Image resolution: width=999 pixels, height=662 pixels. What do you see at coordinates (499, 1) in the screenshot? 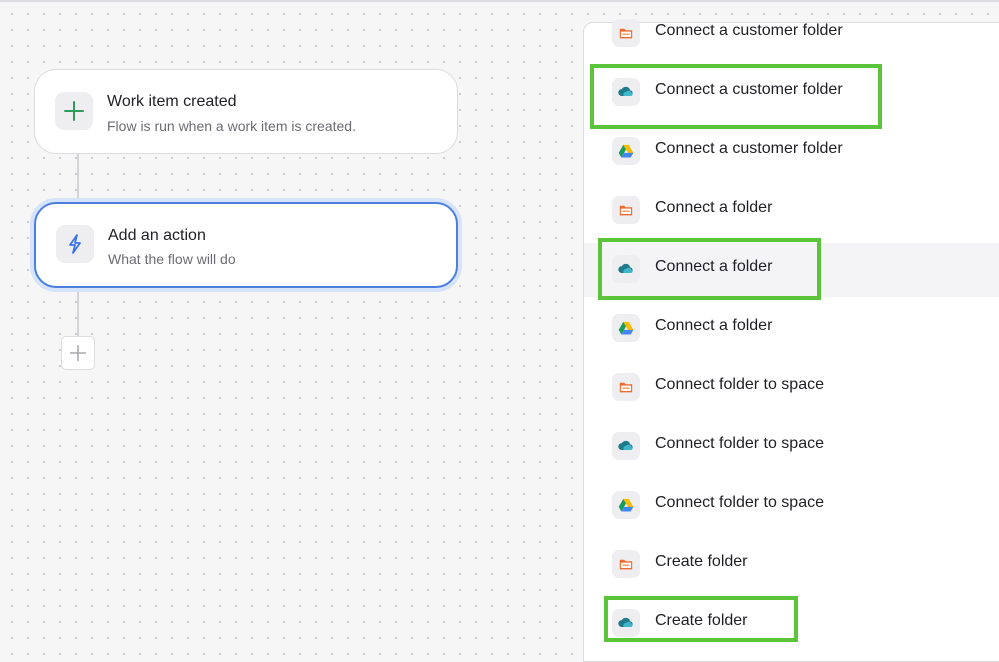
I see `top-border` at bounding box center [499, 1].